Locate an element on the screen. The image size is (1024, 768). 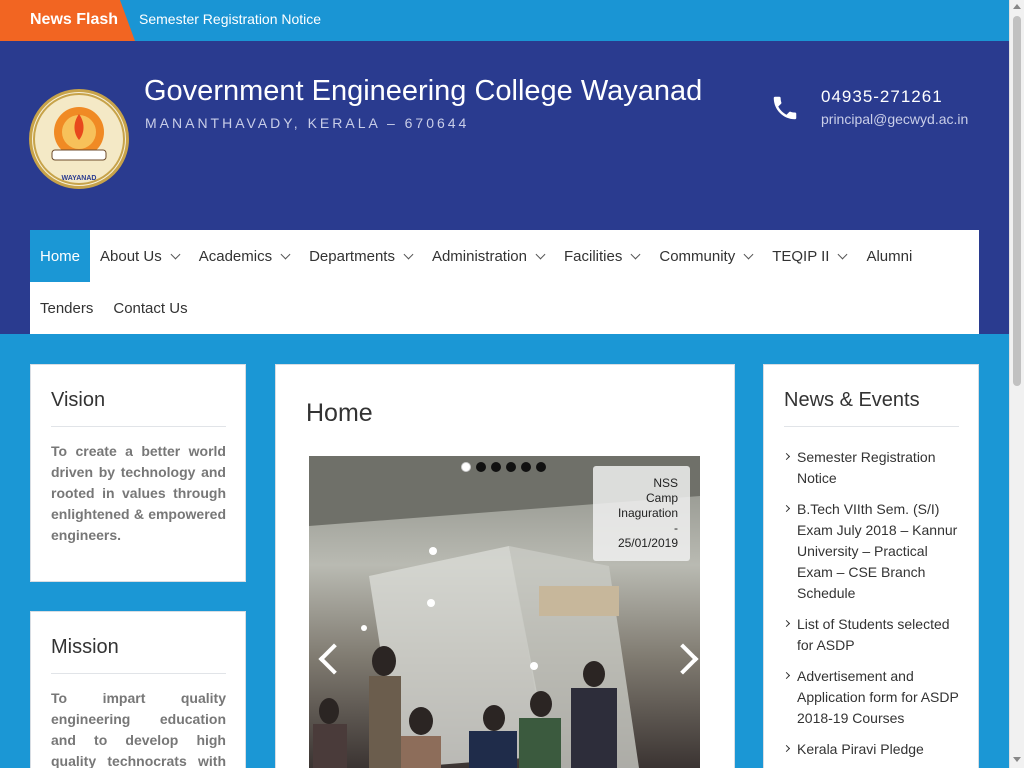
nav-item-administration: Administration is located at coordinates (488, 256).